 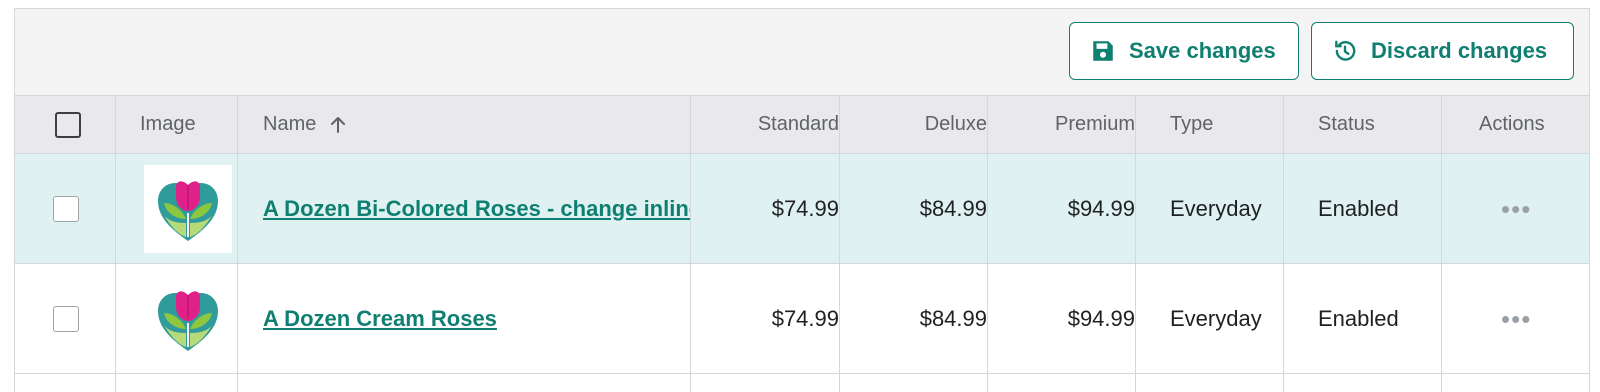 What do you see at coordinates (68, 124) in the screenshot?
I see `select-all-checkbox` at bounding box center [68, 124].